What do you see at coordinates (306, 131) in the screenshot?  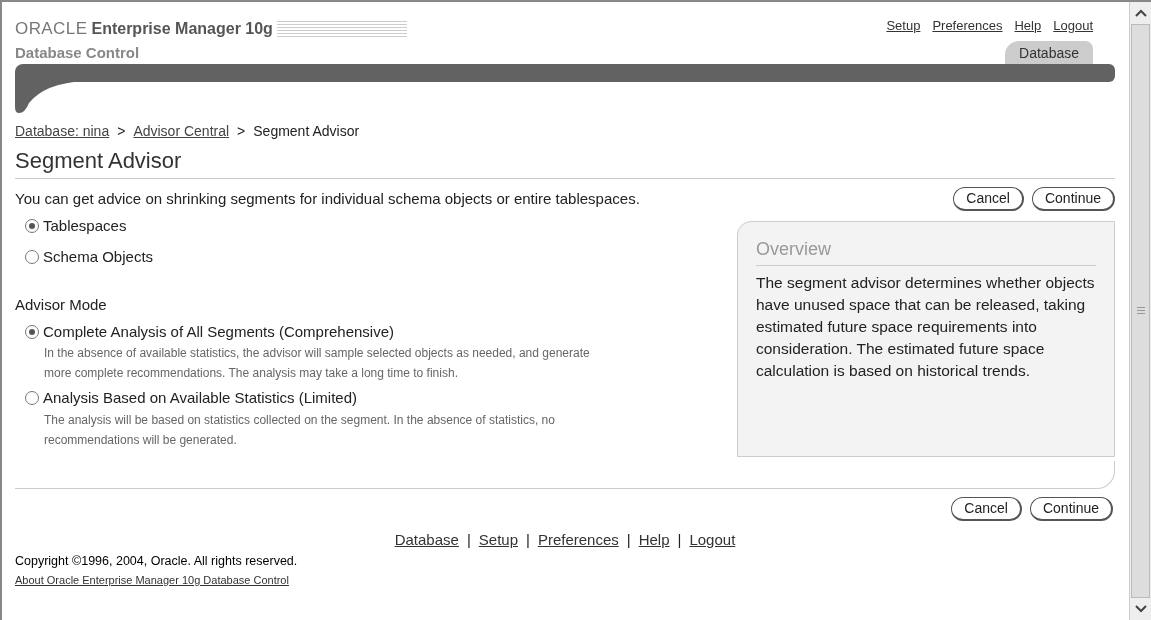 I see `breadcrumb-current: Segment Advisor` at bounding box center [306, 131].